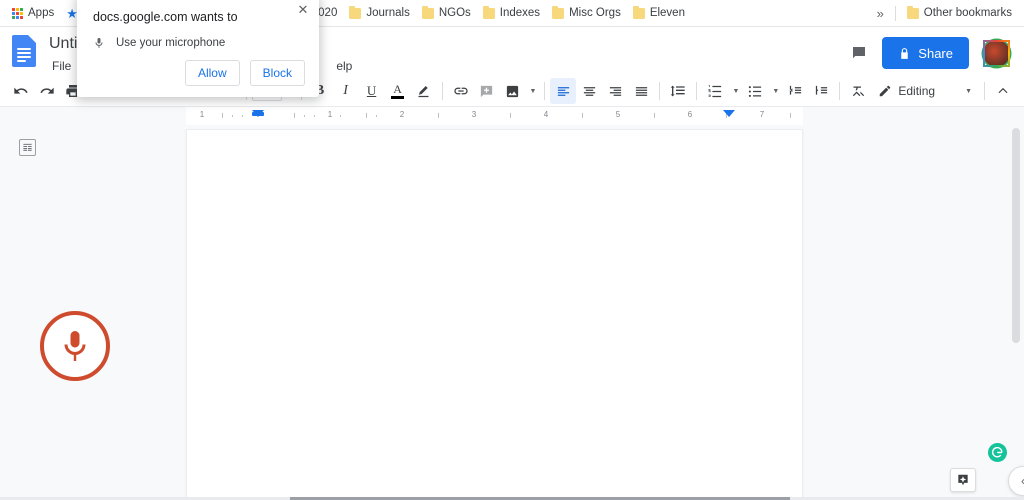  I want to click on bookmark-item-ngos: NGOs, so click(446, 13).